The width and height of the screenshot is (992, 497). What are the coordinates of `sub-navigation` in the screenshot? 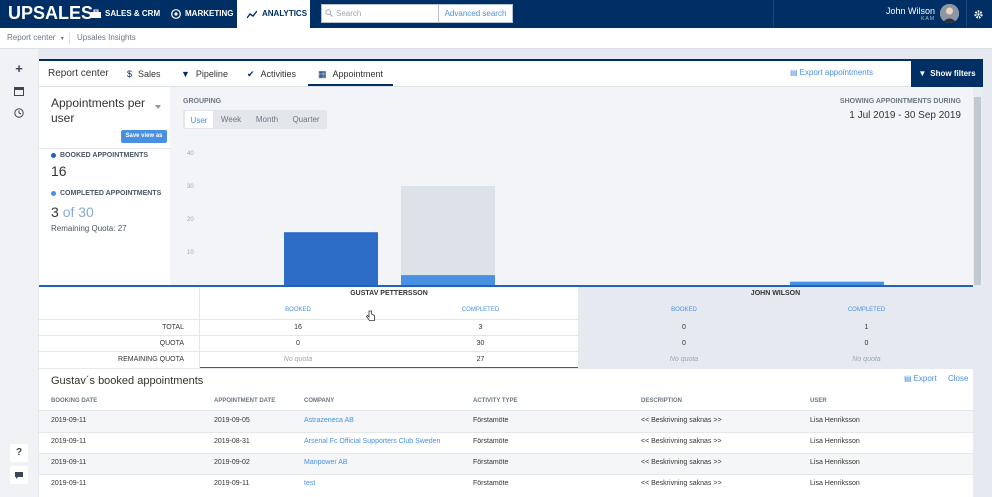 It's located at (496, 38).